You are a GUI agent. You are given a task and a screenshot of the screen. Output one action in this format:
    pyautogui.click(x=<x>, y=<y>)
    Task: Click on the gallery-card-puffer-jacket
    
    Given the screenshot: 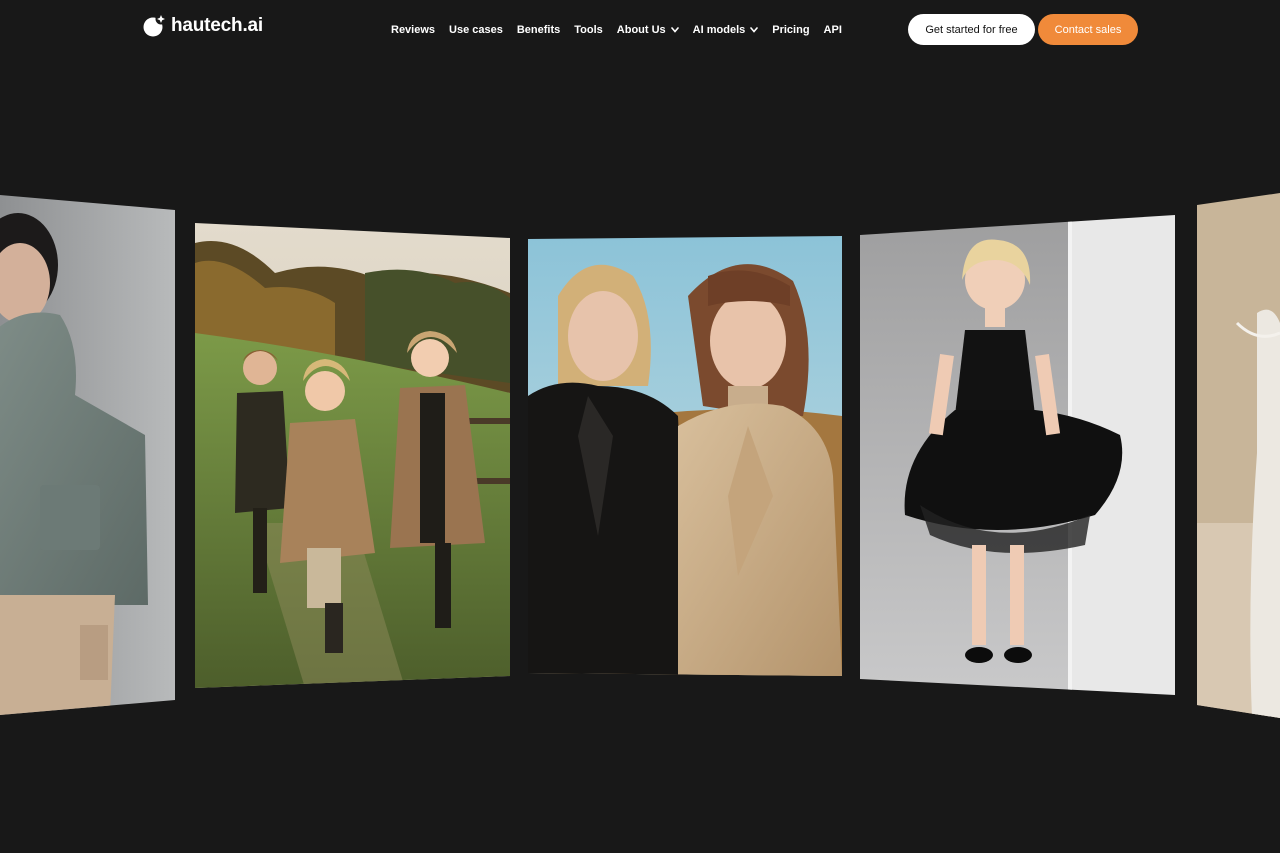 What is the action you would take?
    pyautogui.click(x=87, y=455)
    